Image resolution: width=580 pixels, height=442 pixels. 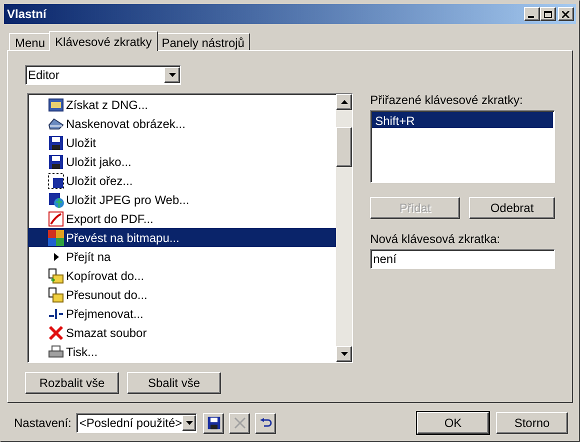 I want to click on preset-label: Nastavení:, so click(x=43, y=423).